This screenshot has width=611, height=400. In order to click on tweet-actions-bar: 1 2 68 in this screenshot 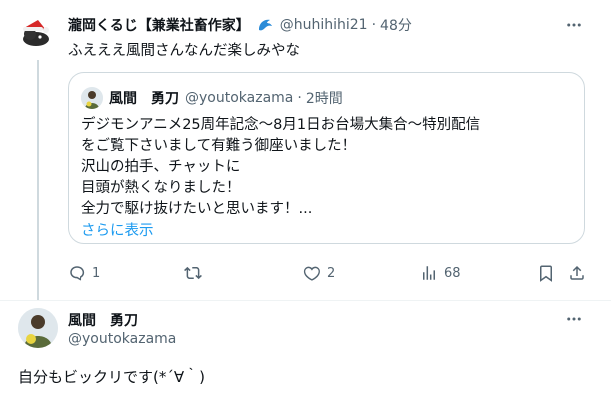, I will do `click(328, 273)`.